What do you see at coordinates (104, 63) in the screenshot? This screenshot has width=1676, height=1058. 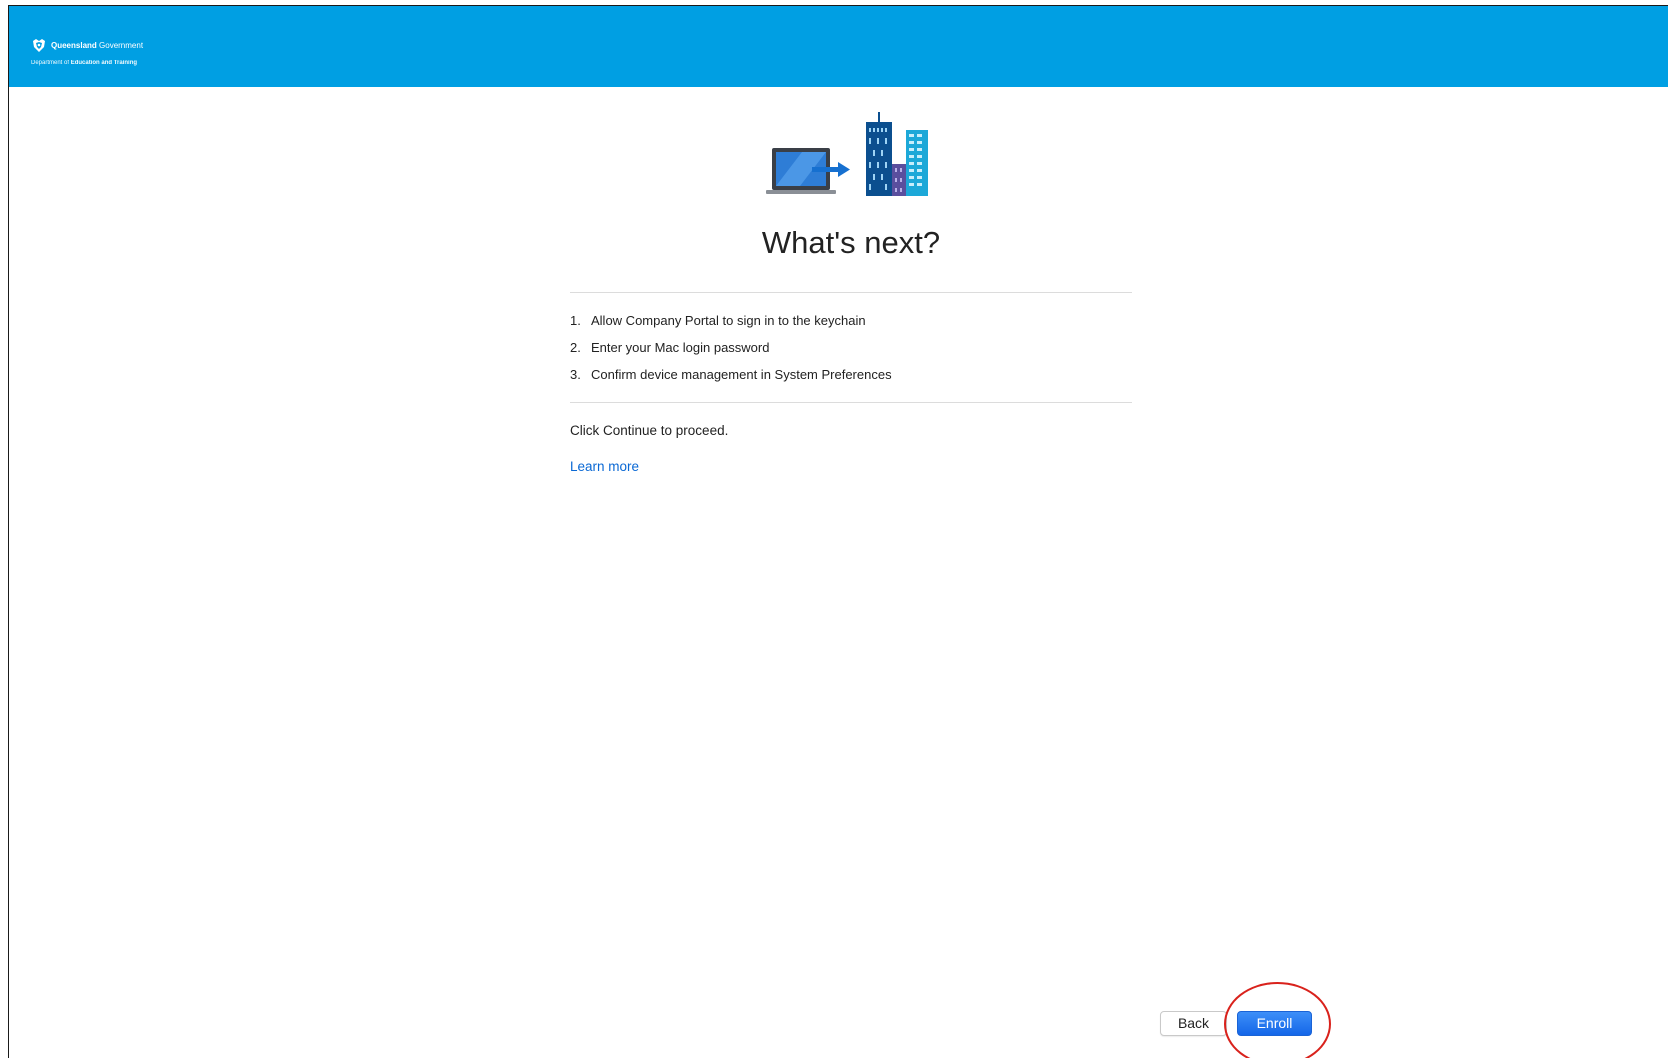 I see `department-bold: Education and Training` at bounding box center [104, 63].